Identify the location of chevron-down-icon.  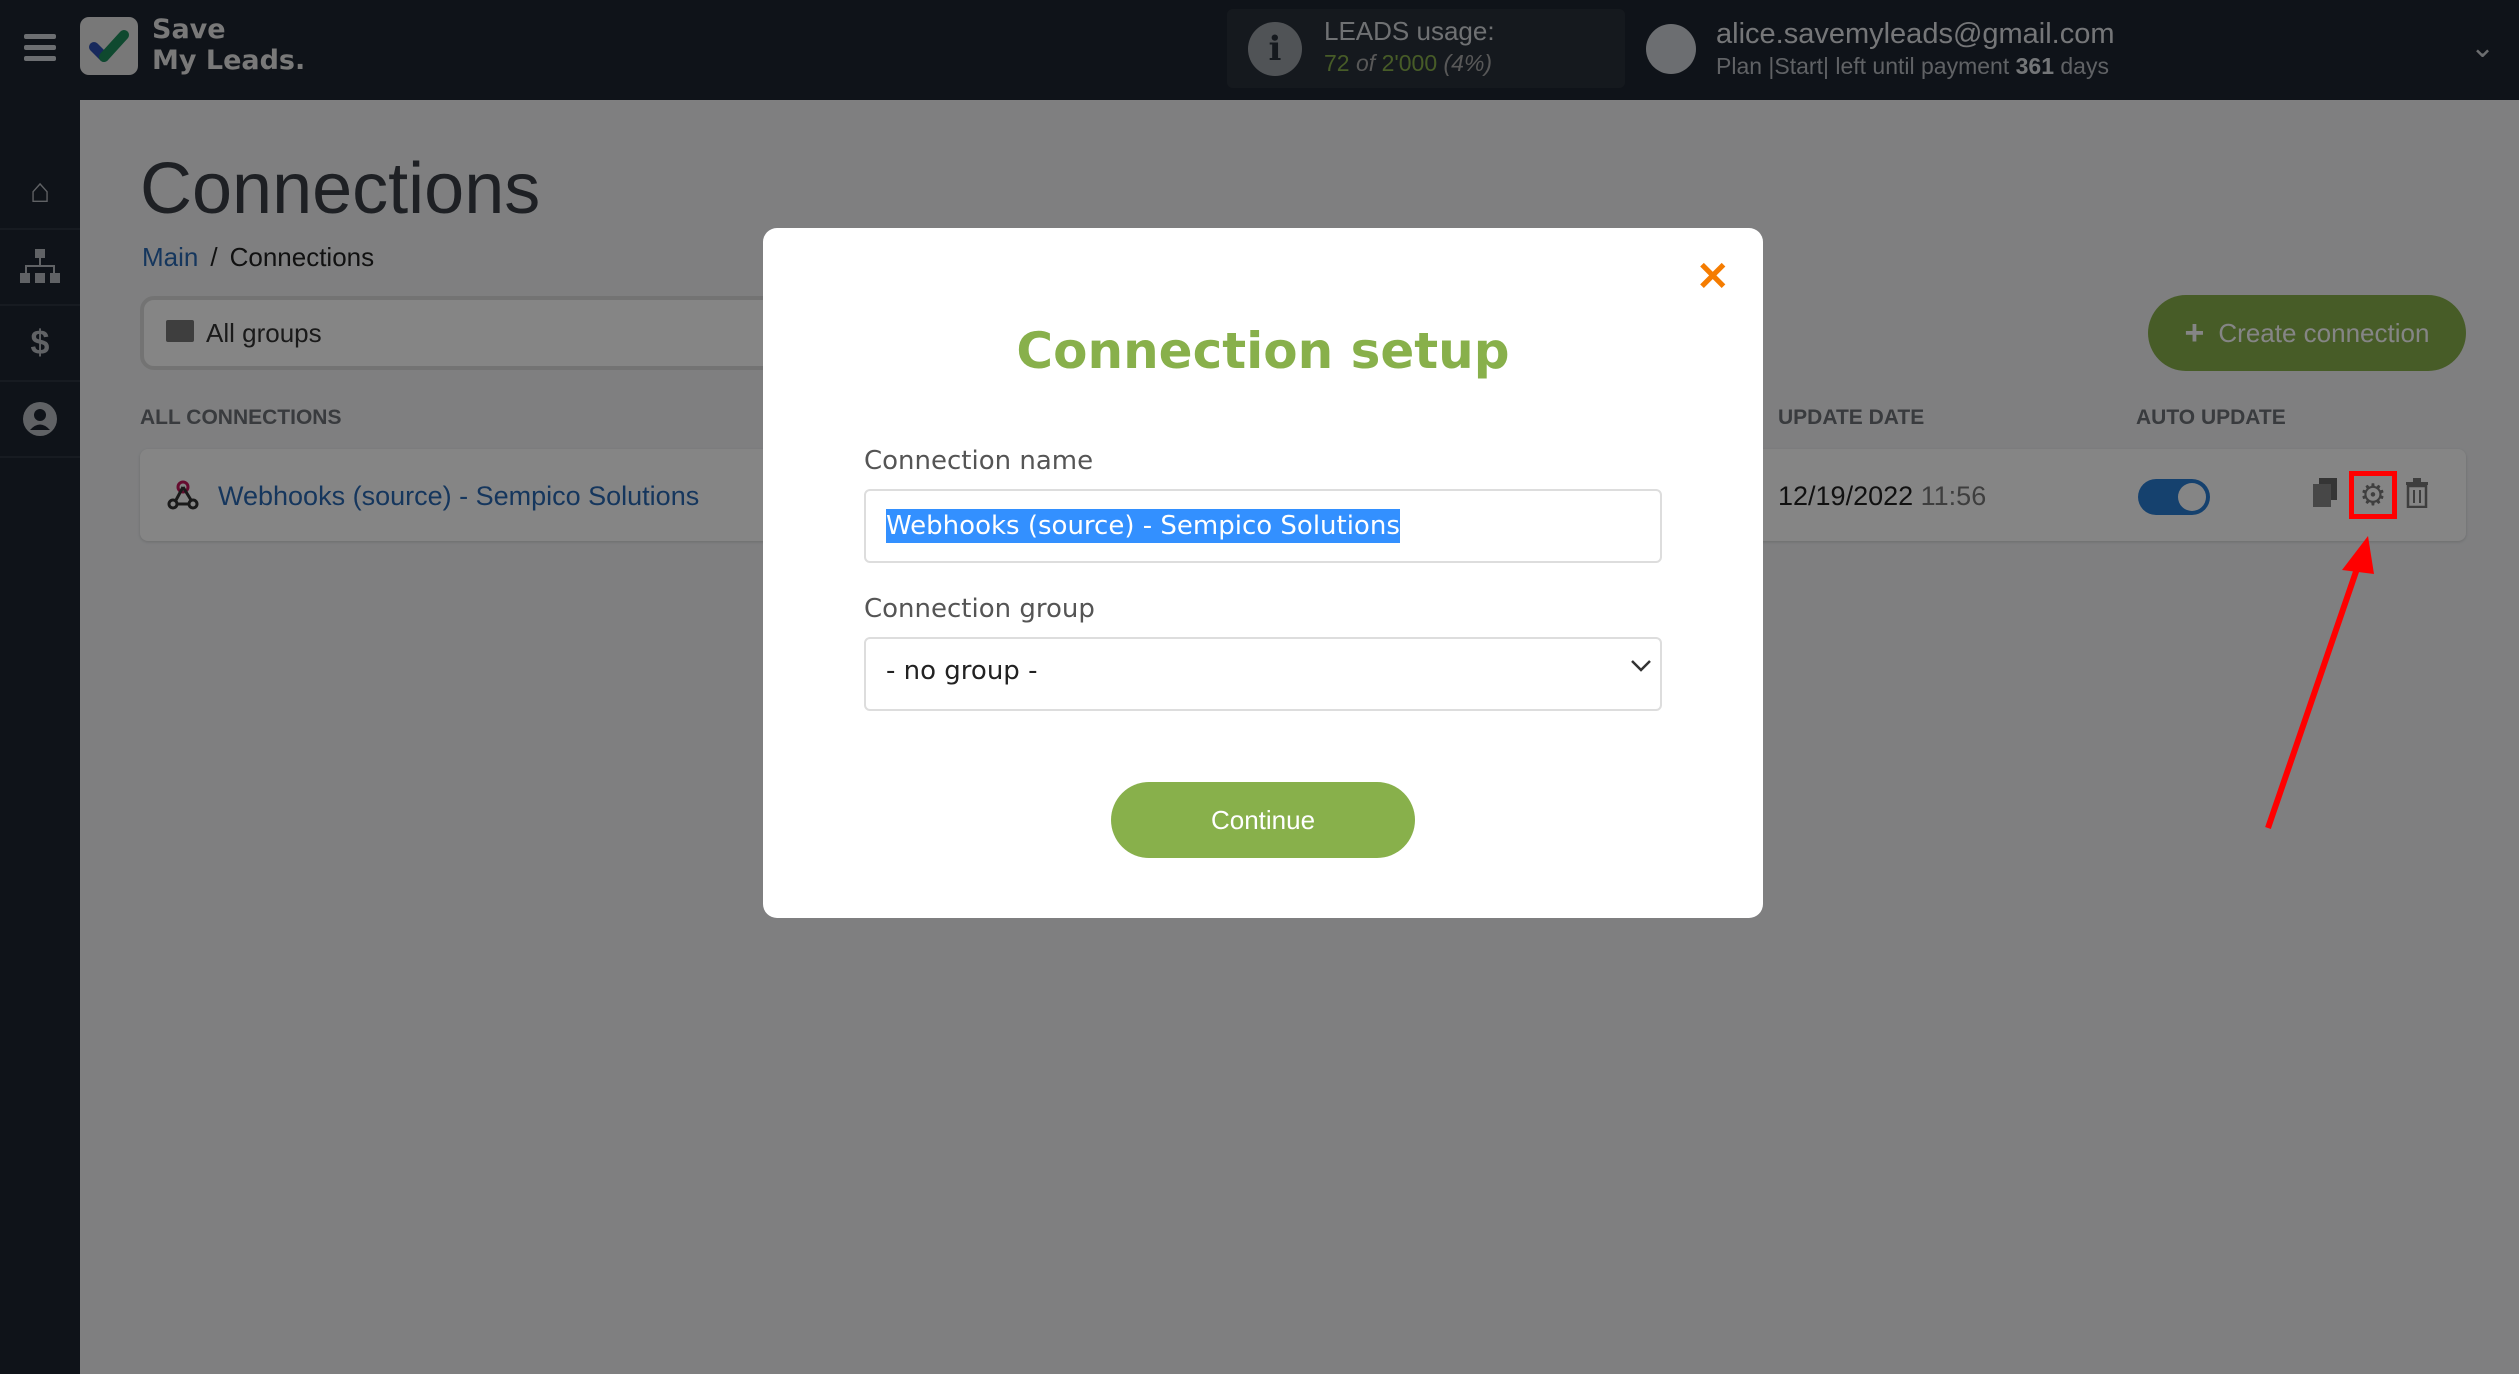
(1641, 666).